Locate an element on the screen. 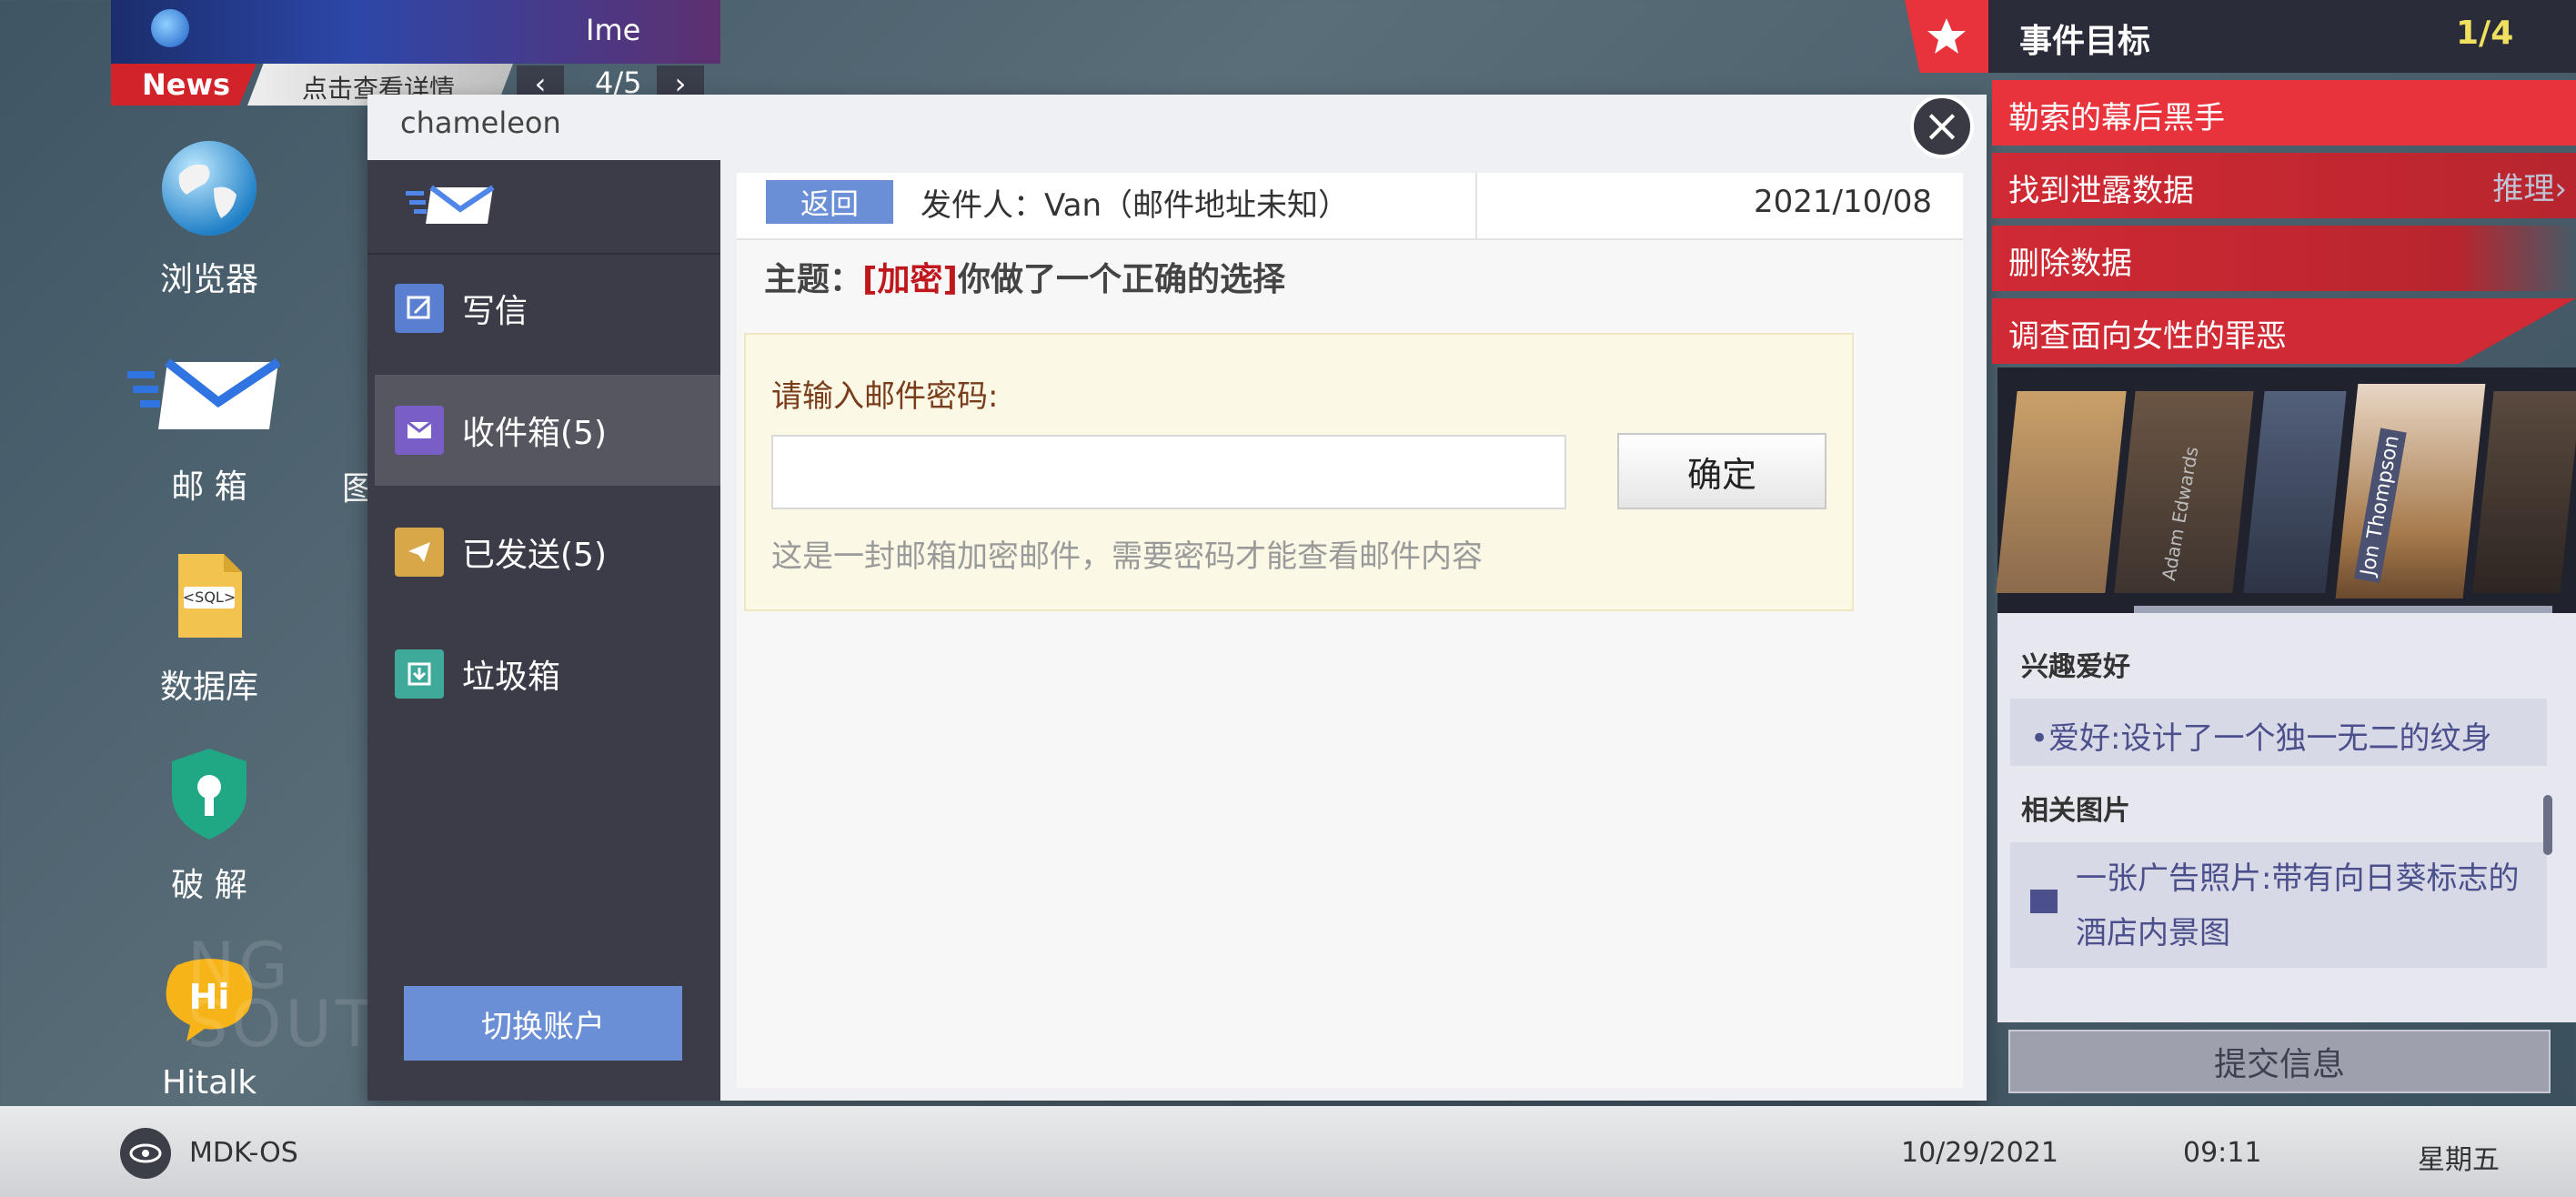 The height and width of the screenshot is (1197, 2576). inbox-icon is located at coordinates (419, 430).